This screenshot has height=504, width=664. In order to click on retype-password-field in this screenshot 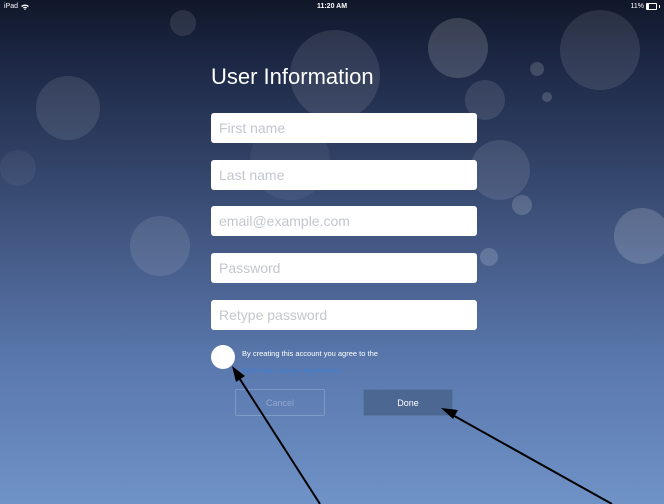, I will do `click(344, 315)`.